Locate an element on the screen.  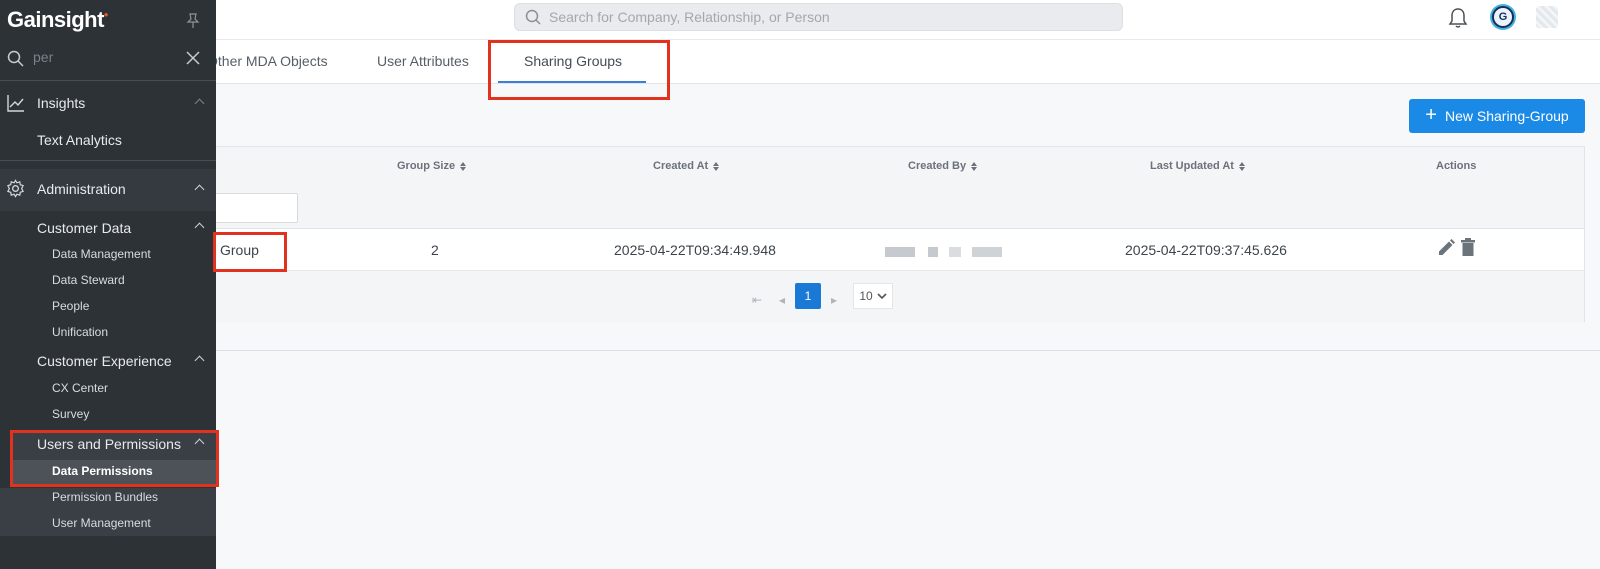
edit-icon is located at coordinates (1446, 248).